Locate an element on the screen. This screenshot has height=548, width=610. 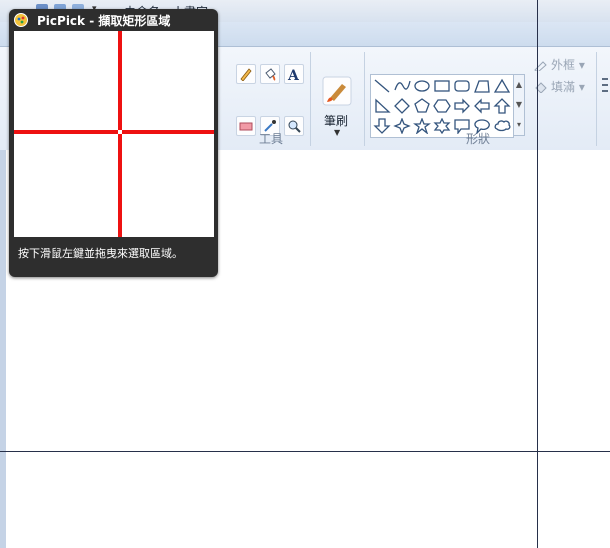
scroll-down-icon: ▼ is located at coordinates (519, 105).